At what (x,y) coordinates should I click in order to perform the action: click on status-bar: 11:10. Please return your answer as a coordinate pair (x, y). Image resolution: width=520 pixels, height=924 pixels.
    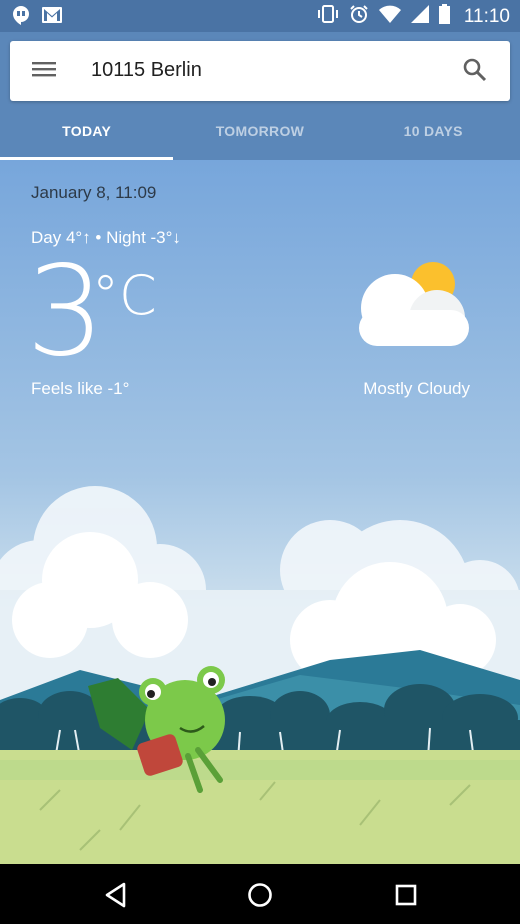
    Looking at the image, I should click on (260, 16).